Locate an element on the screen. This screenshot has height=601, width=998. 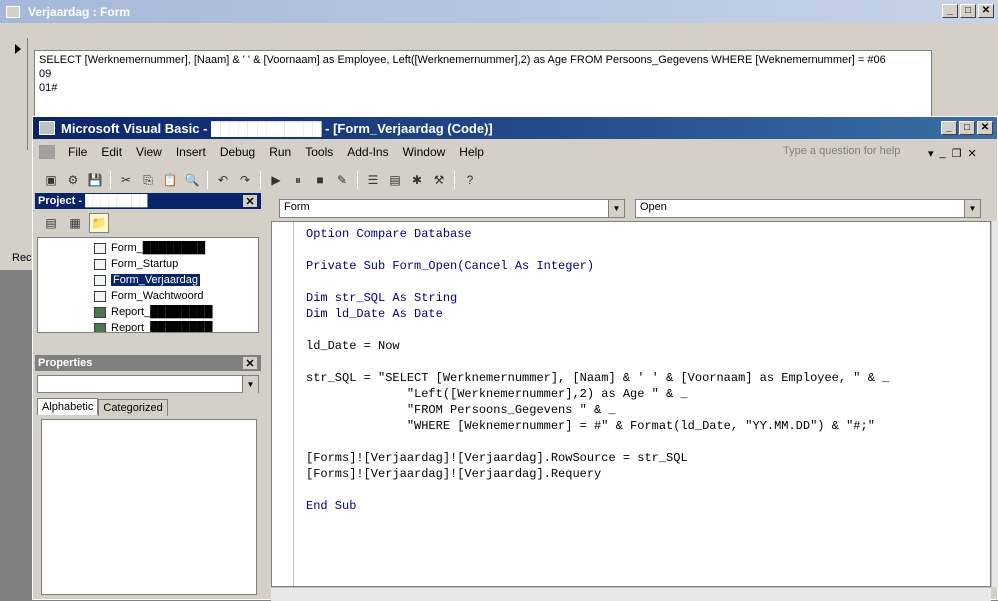
redo-icon: ↷ is located at coordinates (245, 180).